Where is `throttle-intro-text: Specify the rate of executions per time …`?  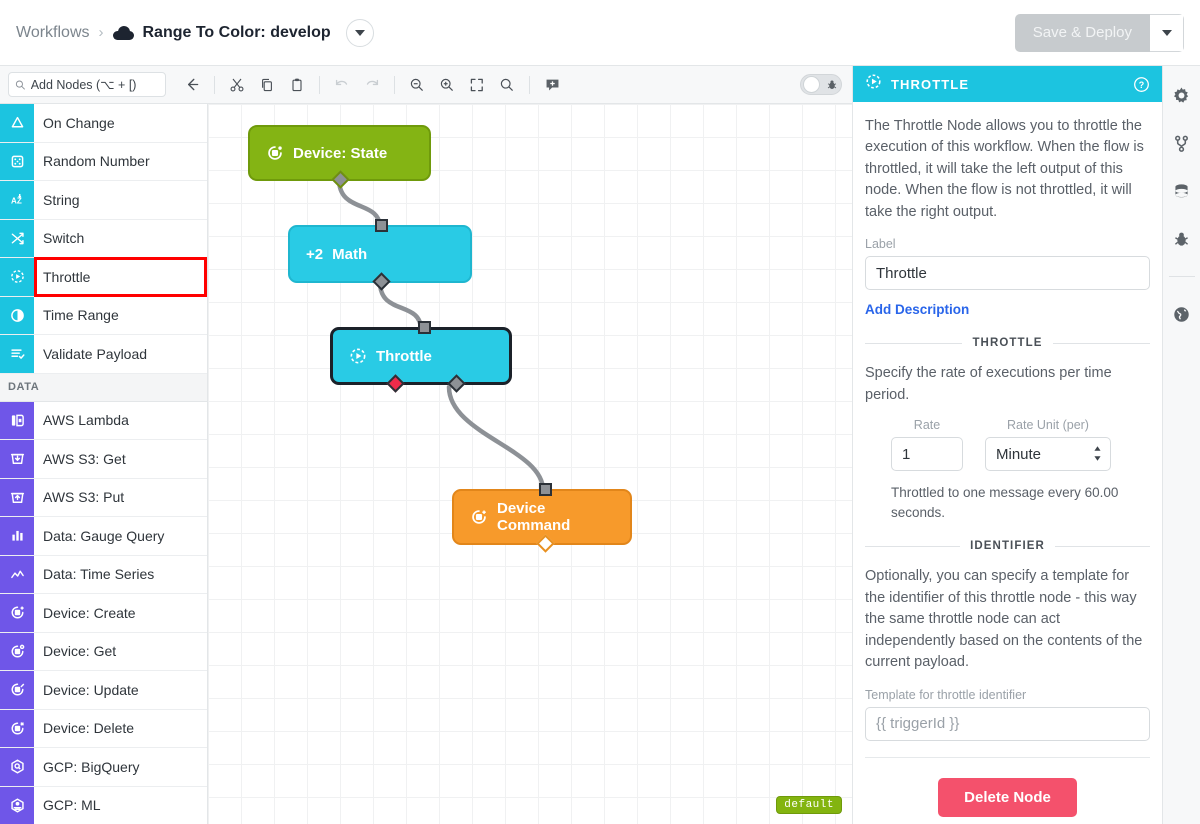 throttle-intro-text: Specify the rate of executions per time … is located at coordinates (988, 384).